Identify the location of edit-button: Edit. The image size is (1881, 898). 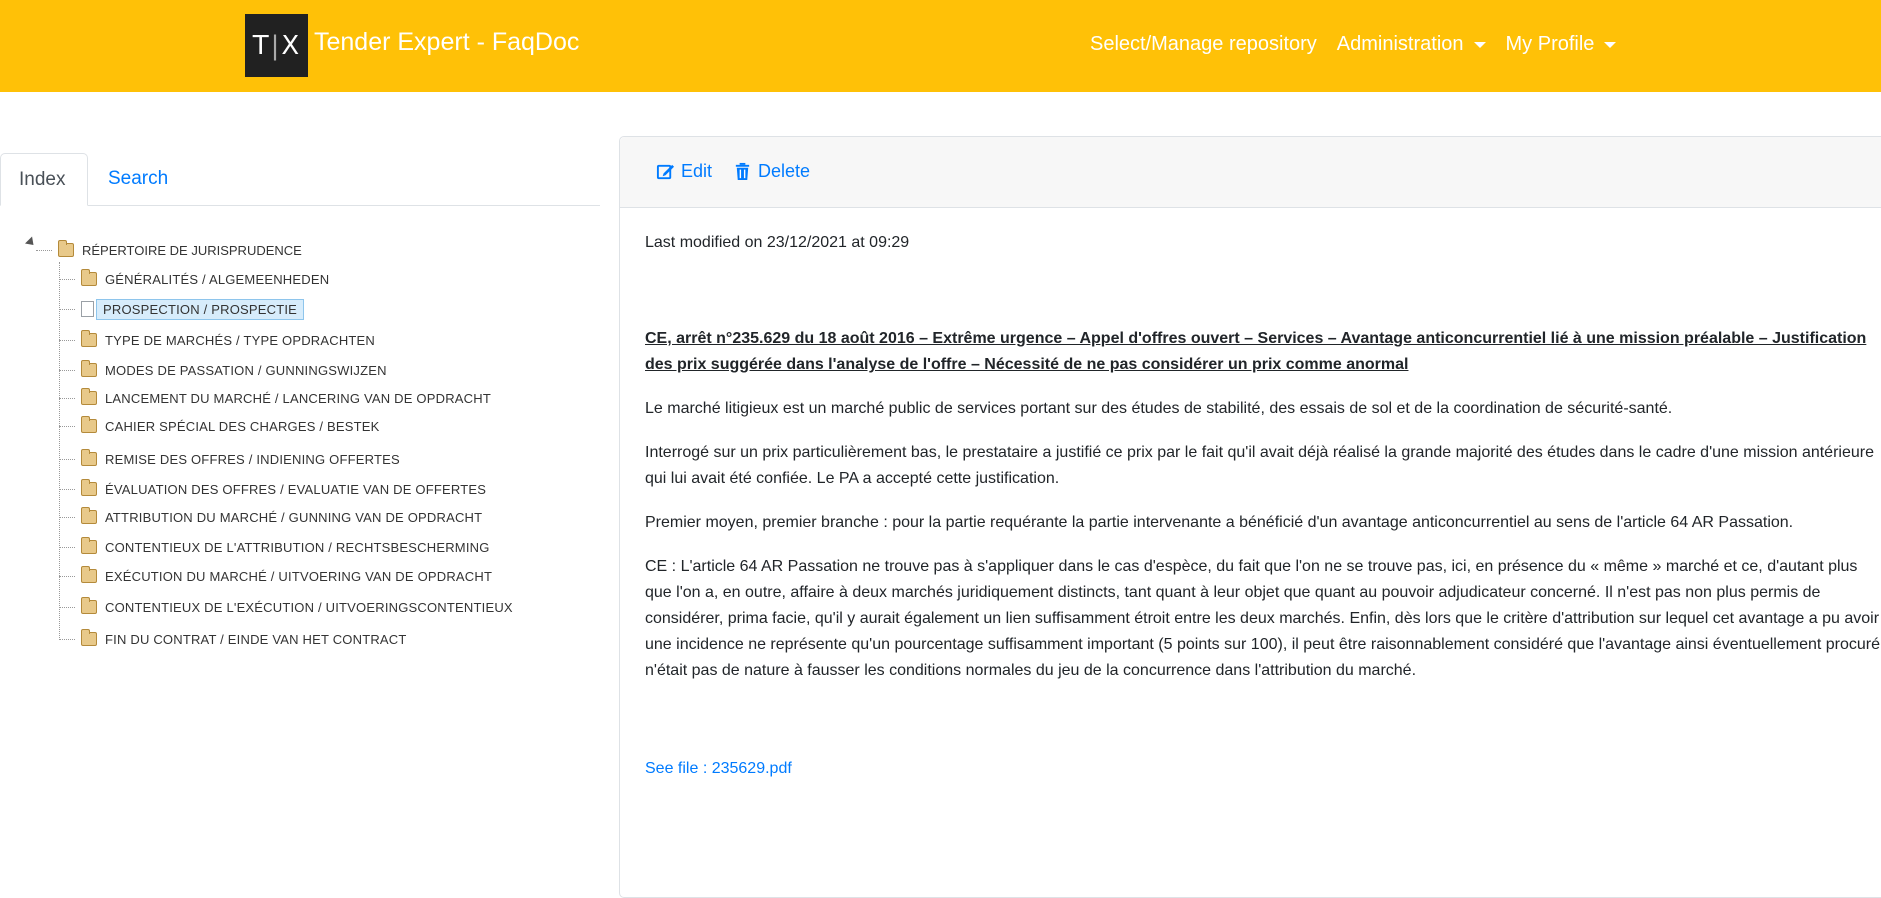
(684, 171).